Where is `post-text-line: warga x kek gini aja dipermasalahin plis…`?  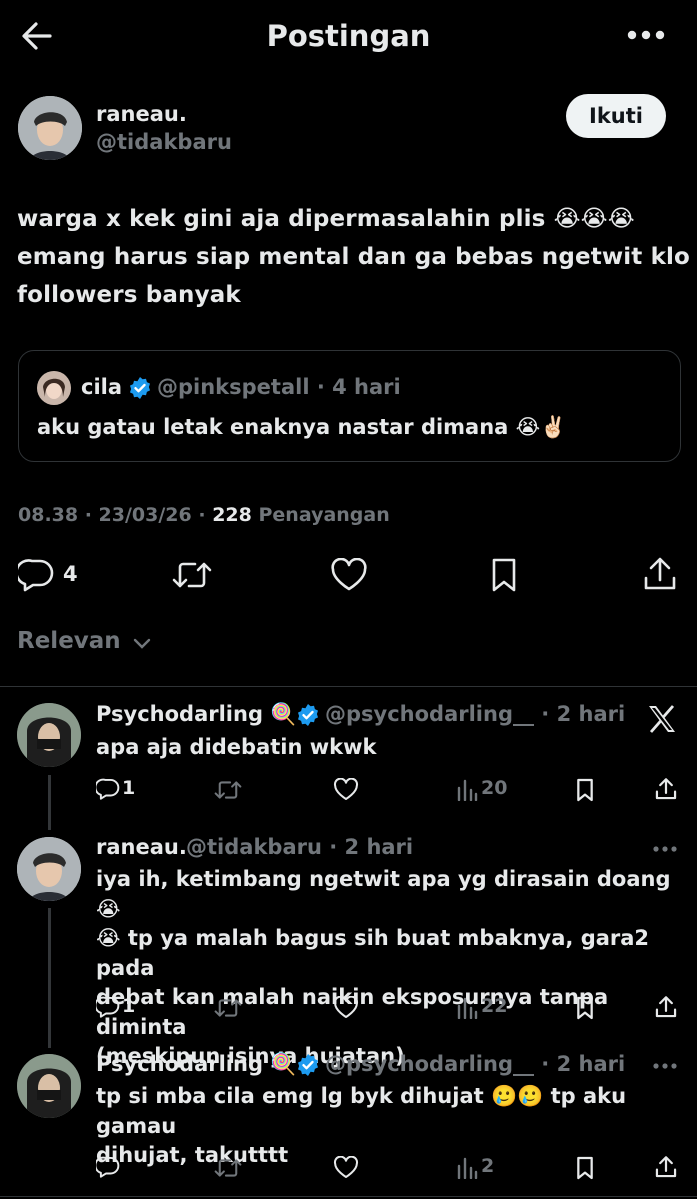 post-text-line: warga x kek gini aja dipermasalahin plis… is located at coordinates (326, 219).